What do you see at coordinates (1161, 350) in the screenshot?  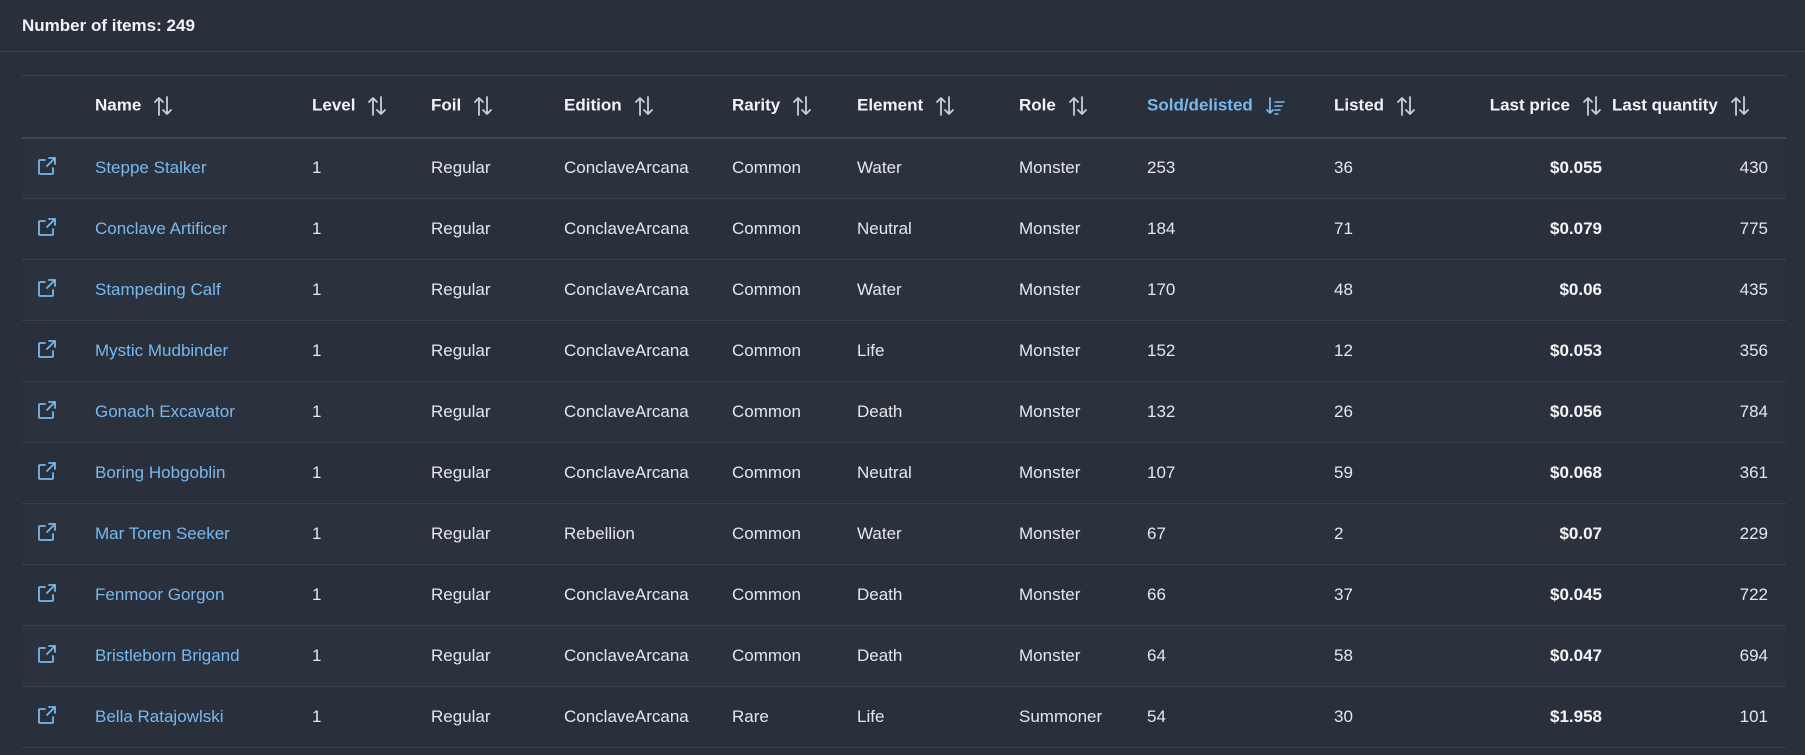 I see `cell-sold-delisted: 152` at bounding box center [1161, 350].